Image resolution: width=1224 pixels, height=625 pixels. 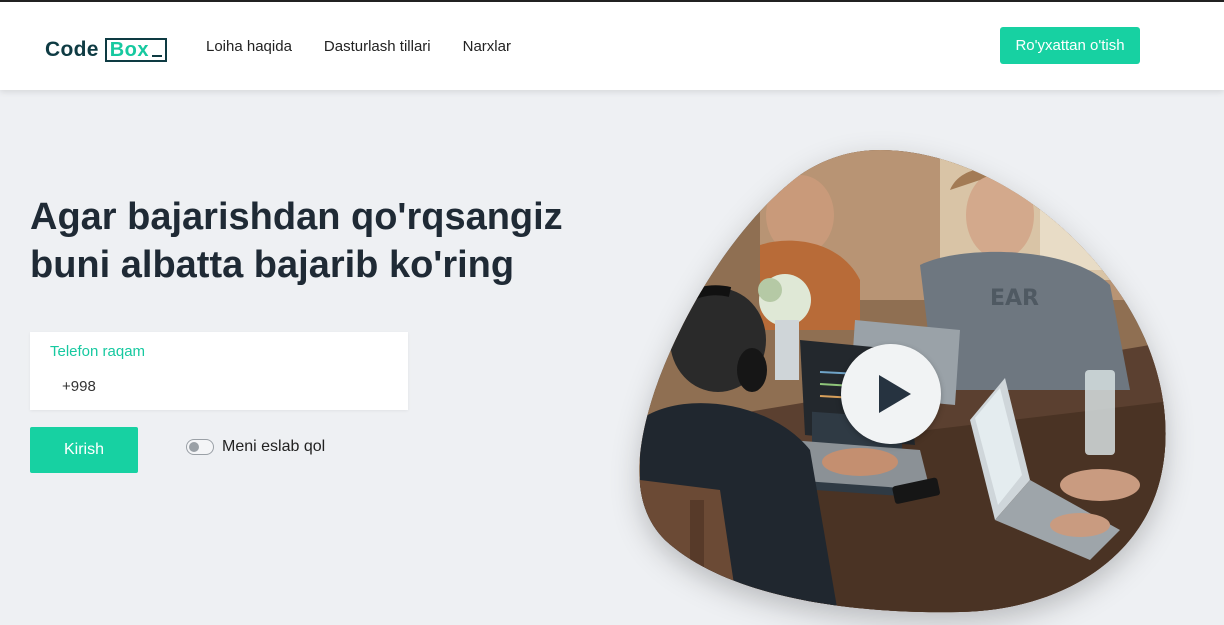 I want to click on toggle-knob, so click(x=194, y=447).